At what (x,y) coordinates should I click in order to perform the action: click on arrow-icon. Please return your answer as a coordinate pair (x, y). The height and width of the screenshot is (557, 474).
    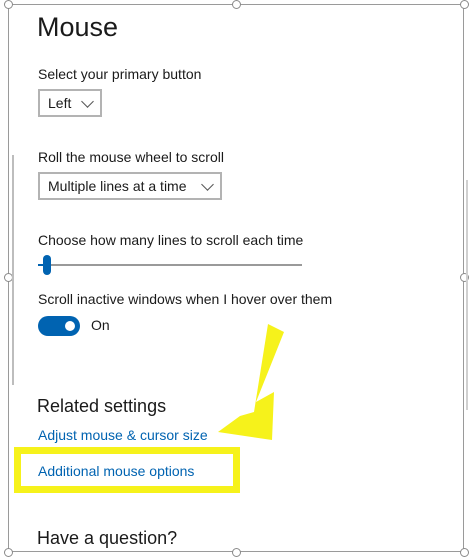
    Looking at the image, I should click on (251, 382).